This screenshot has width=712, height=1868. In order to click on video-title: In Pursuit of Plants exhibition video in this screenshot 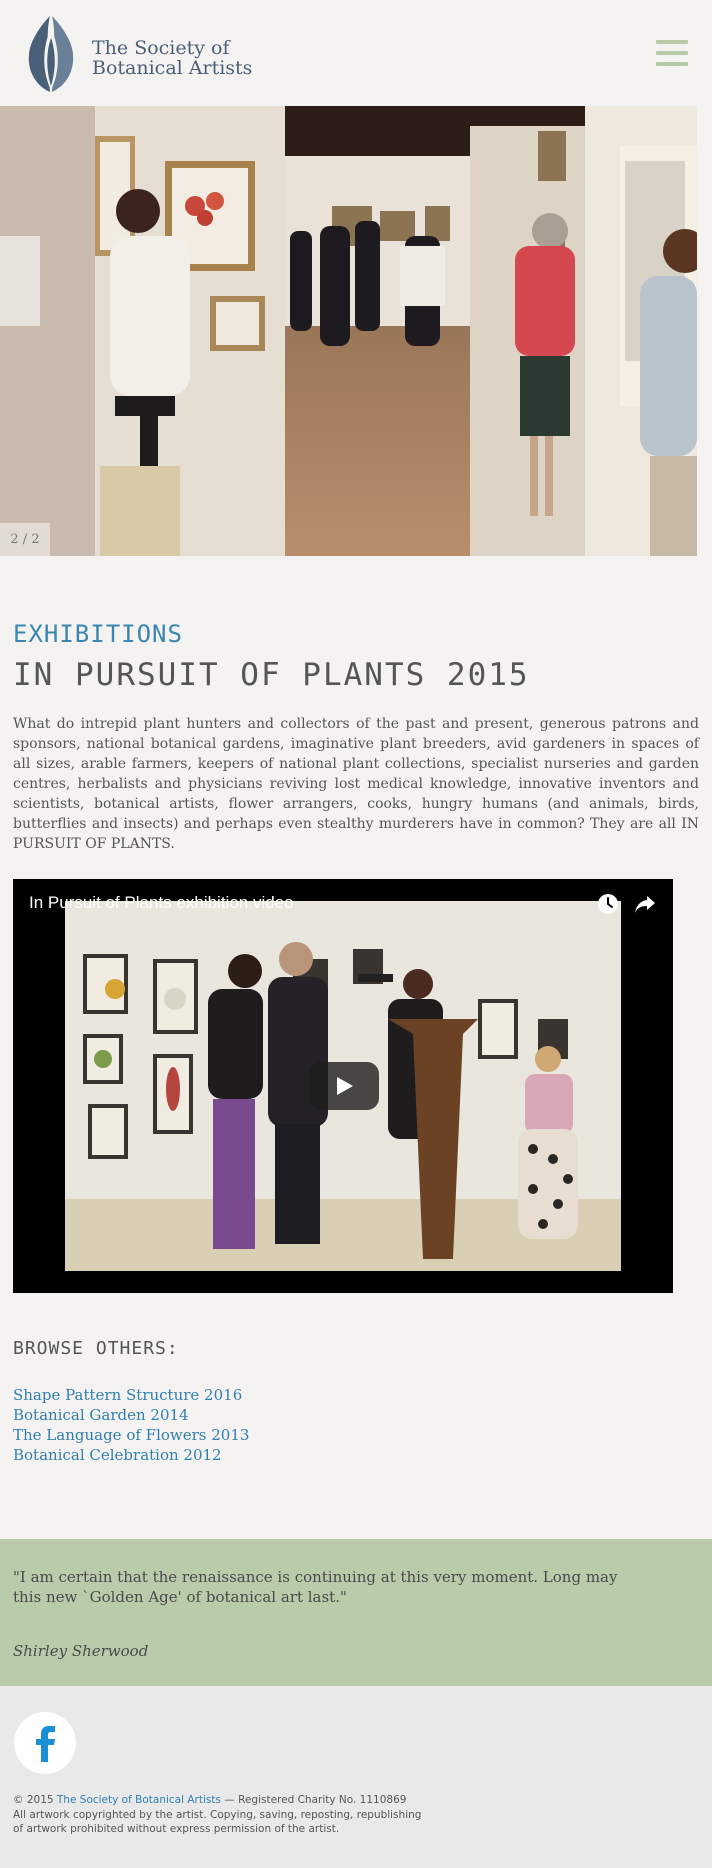, I will do `click(161, 903)`.